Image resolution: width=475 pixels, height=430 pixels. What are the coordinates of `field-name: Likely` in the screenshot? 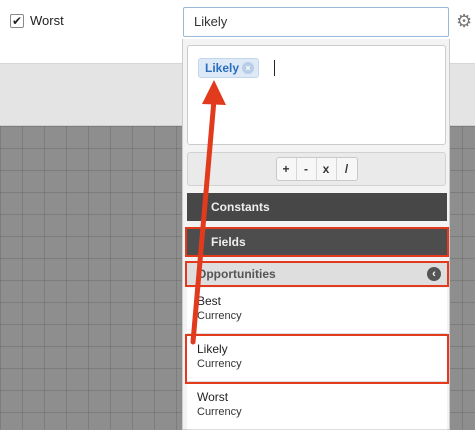 It's located at (212, 349).